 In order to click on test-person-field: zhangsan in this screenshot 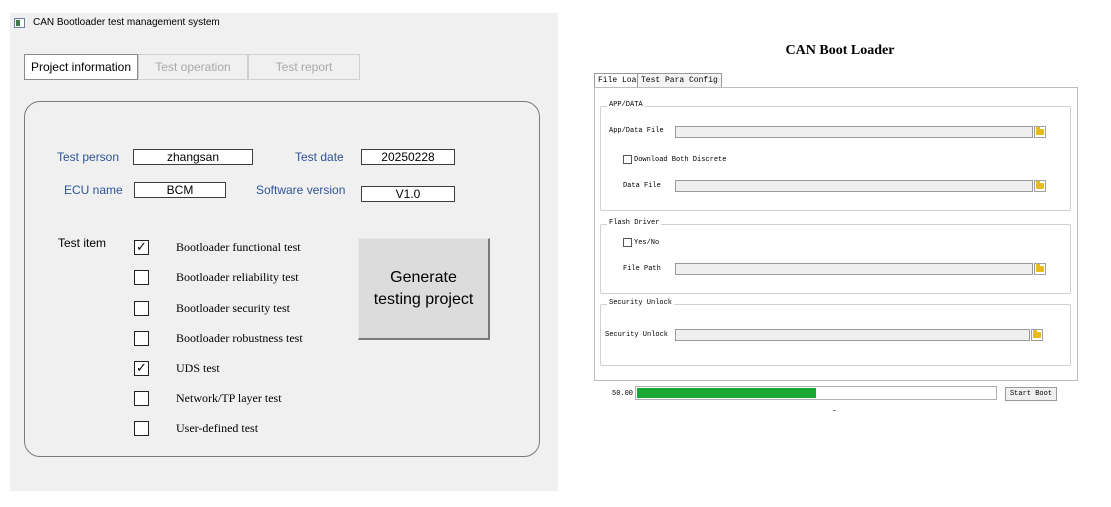, I will do `click(193, 157)`.